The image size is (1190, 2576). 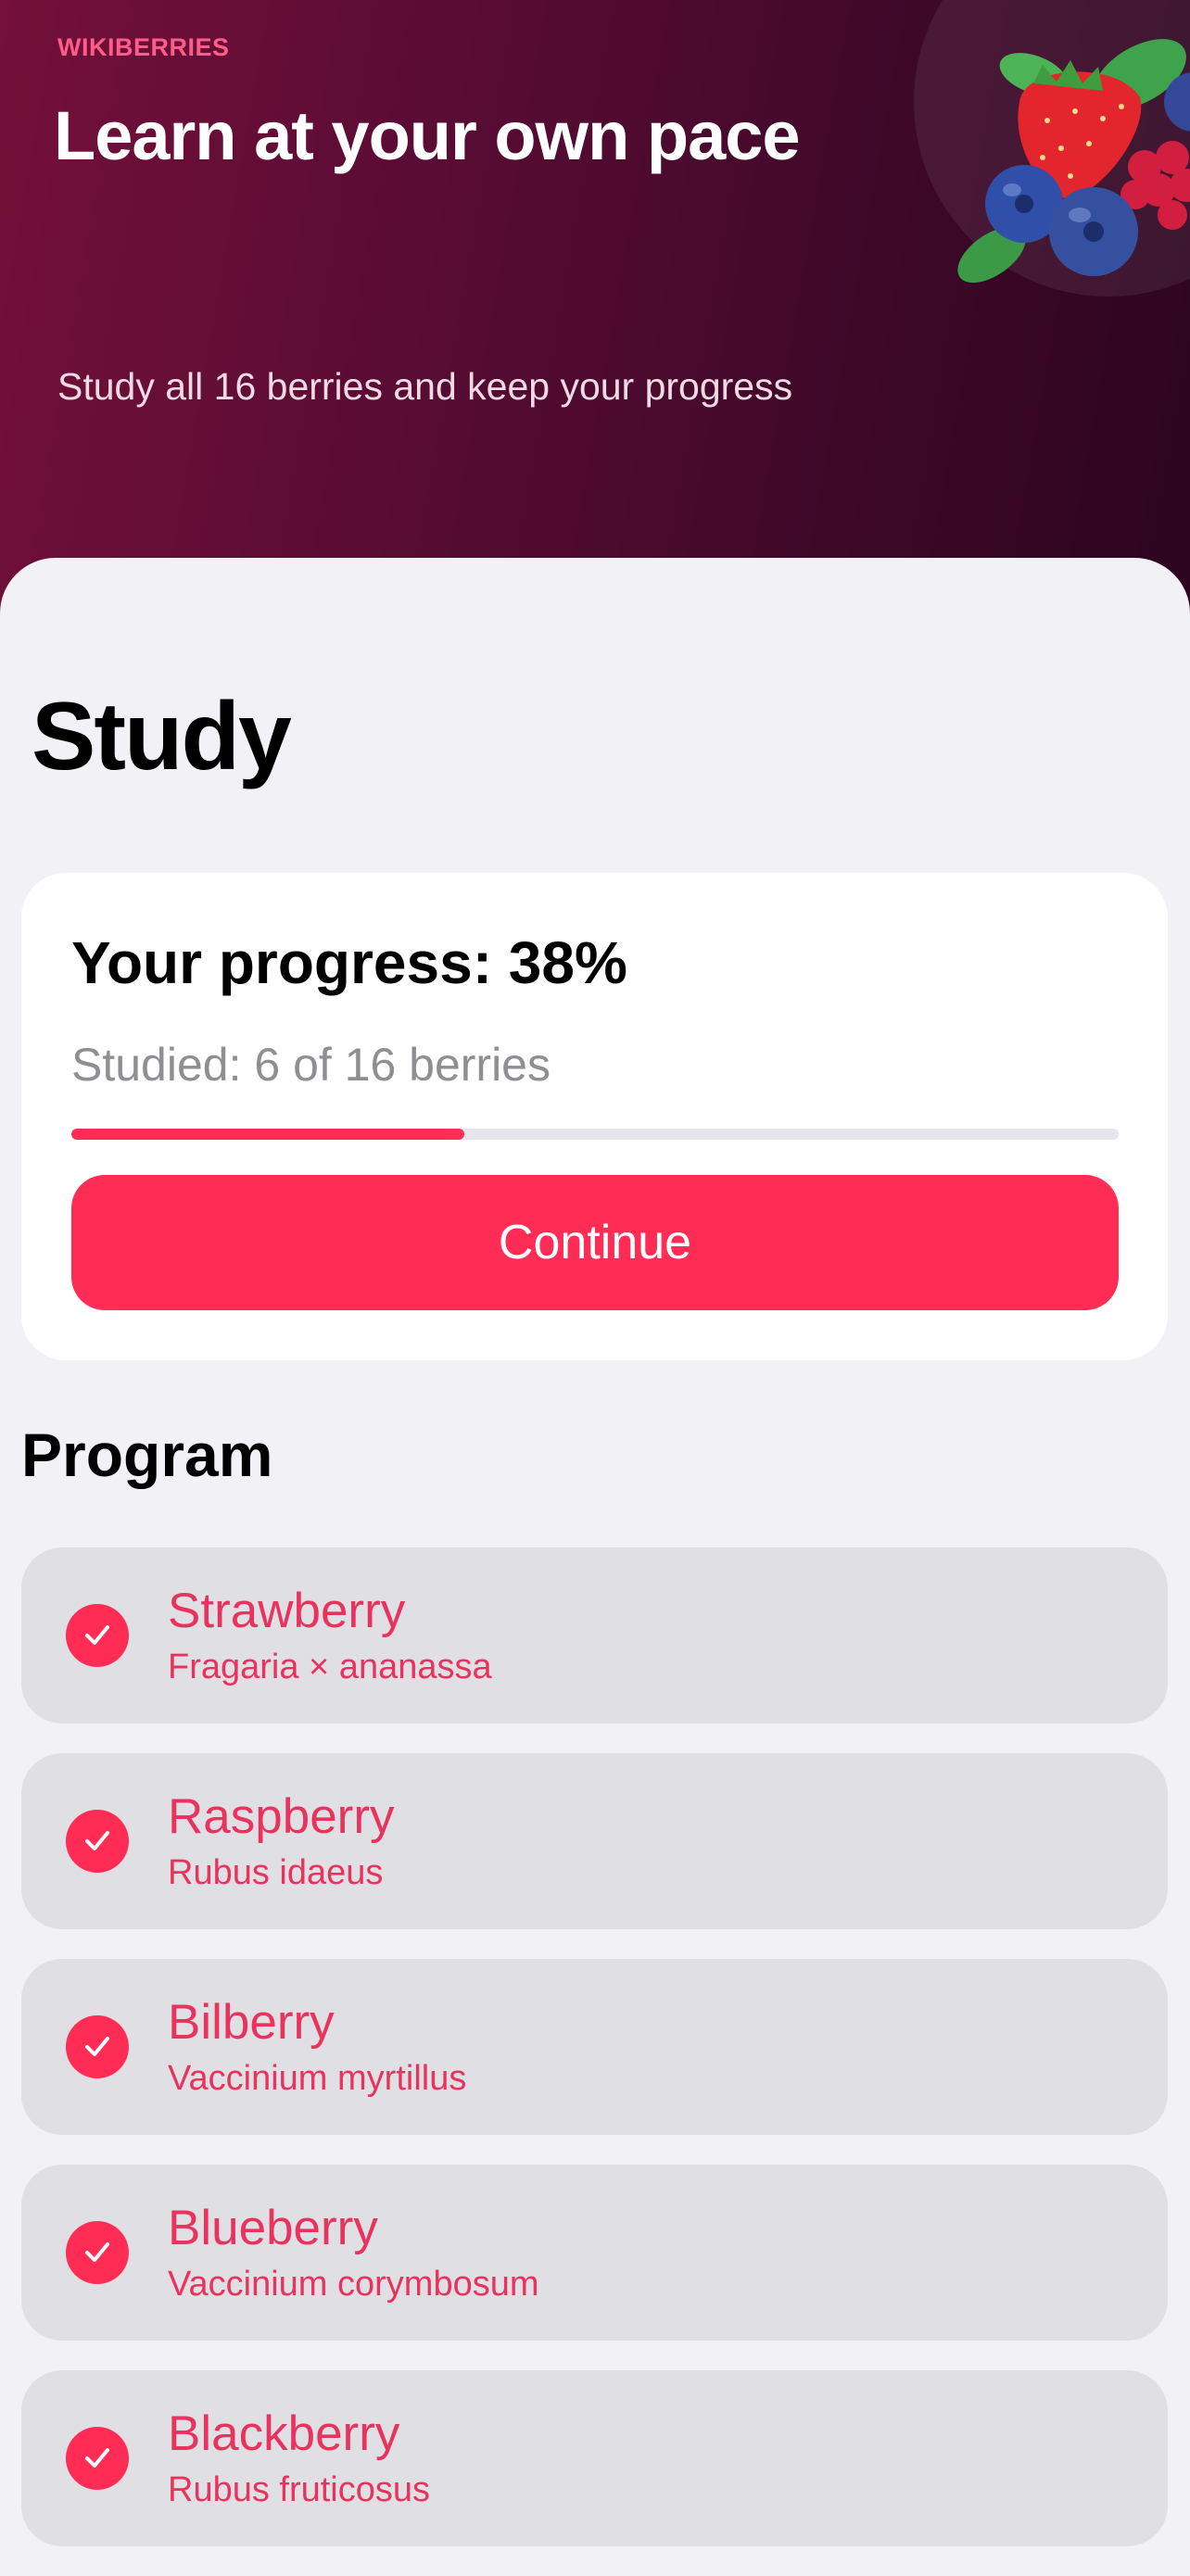 I want to click on page-title: Study, so click(x=162, y=737).